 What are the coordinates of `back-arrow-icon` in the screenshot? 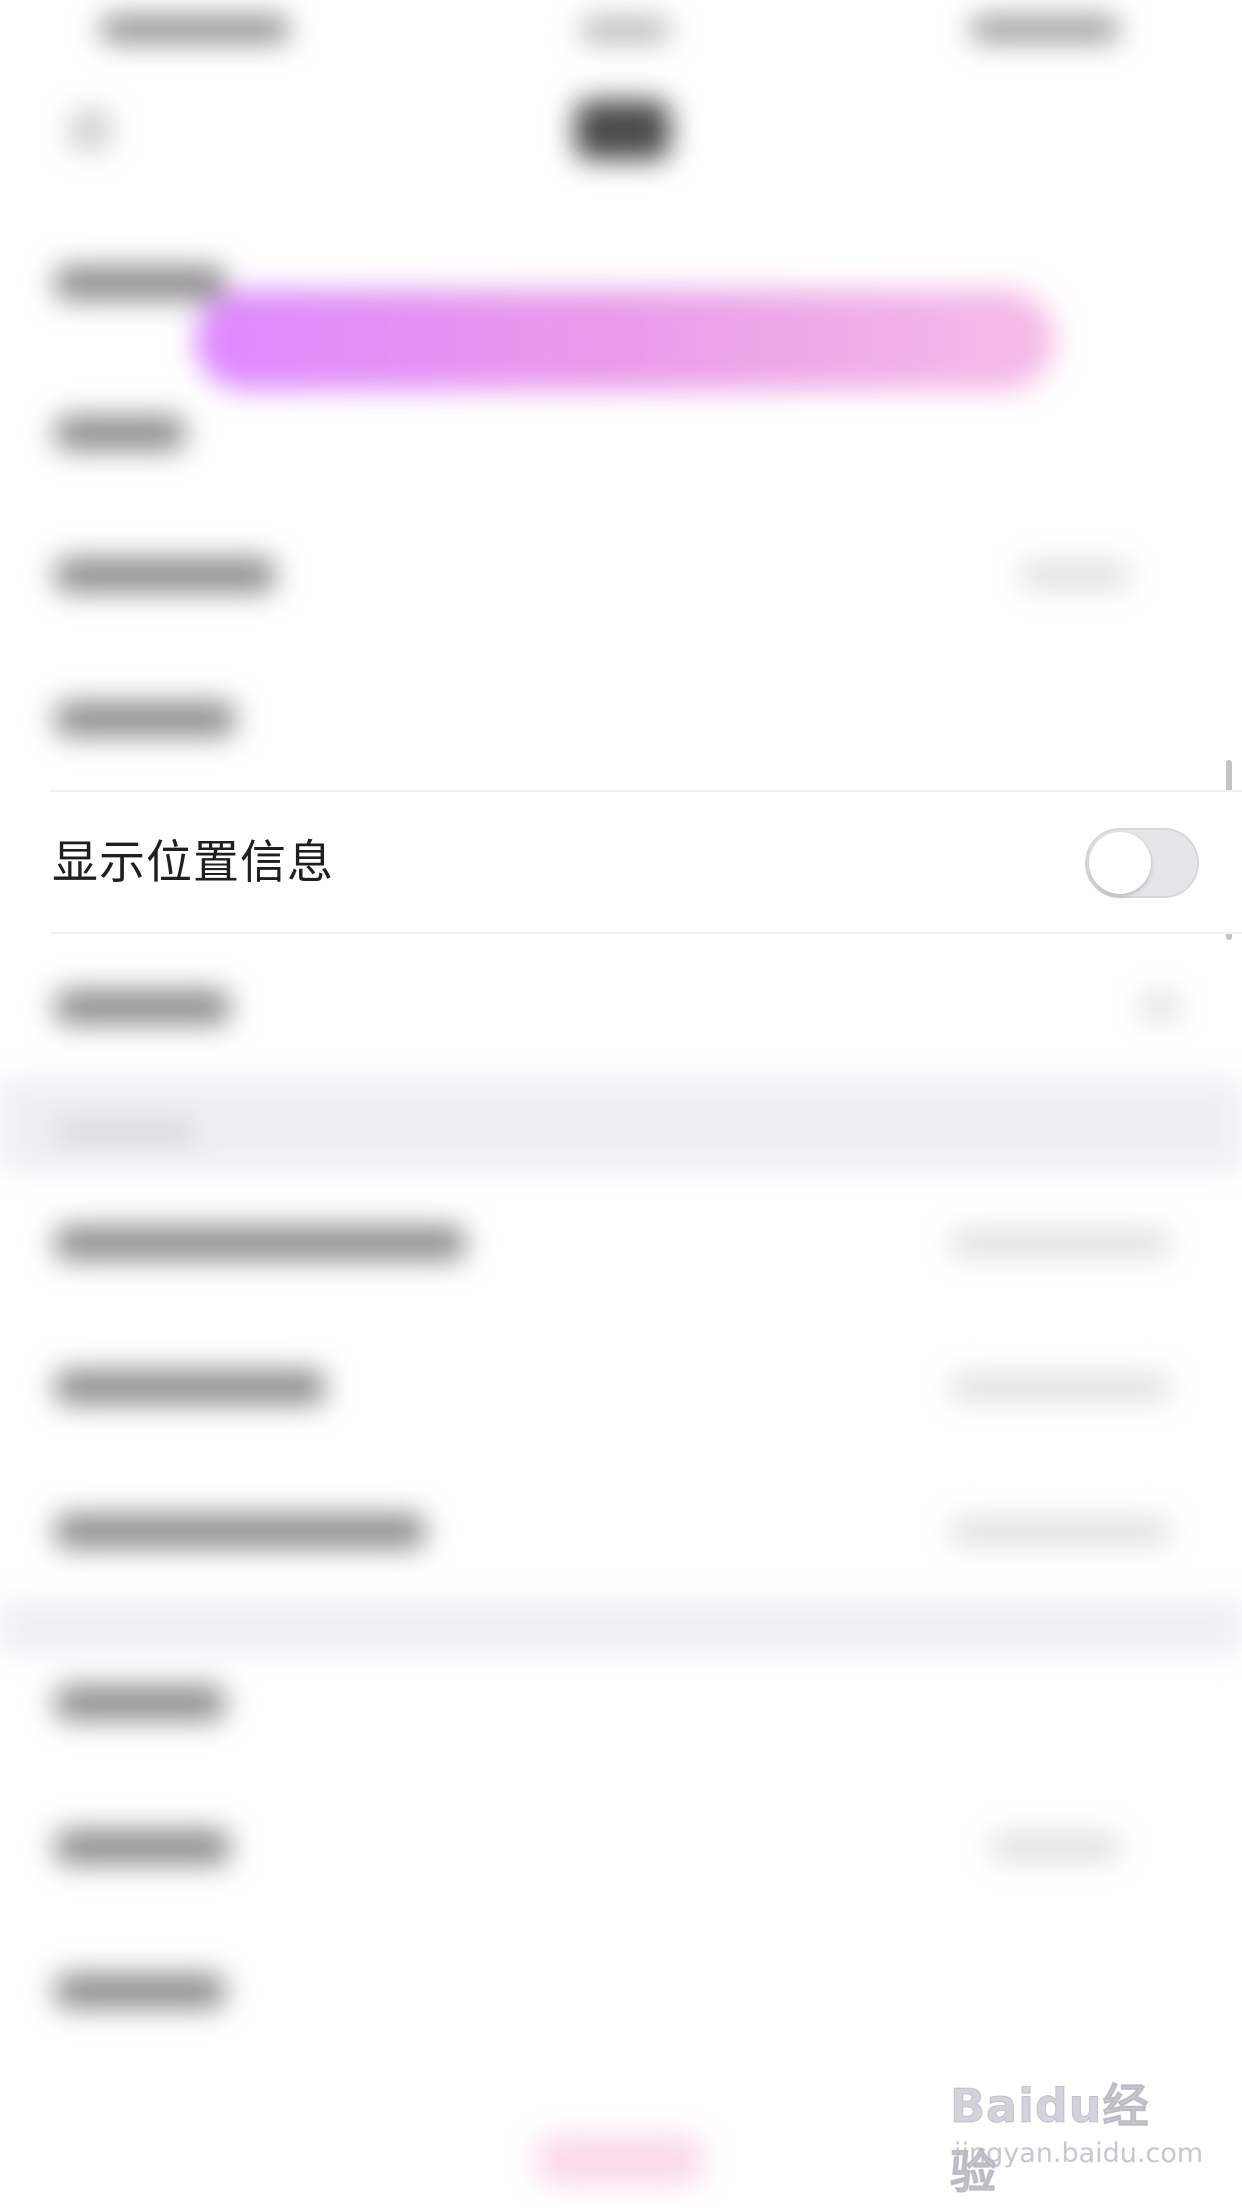 It's located at (90, 130).